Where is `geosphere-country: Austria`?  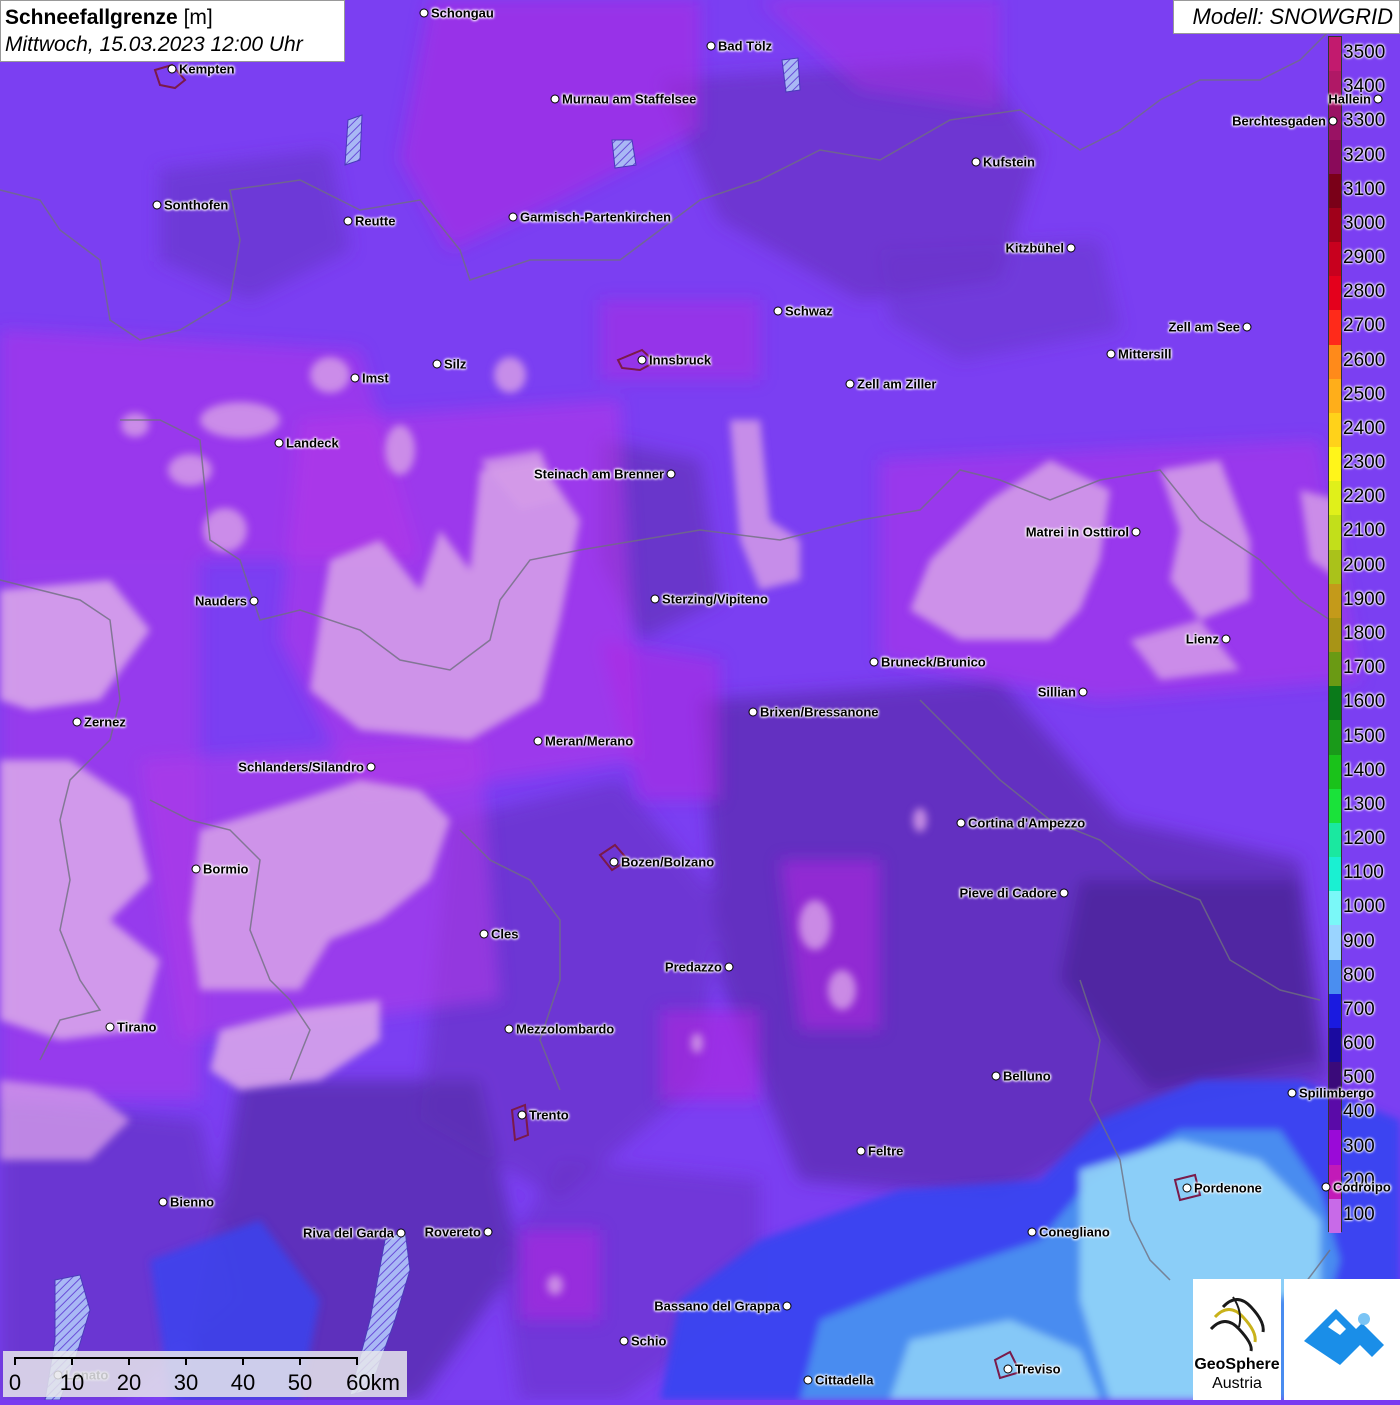
geosphere-country: Austria is located at coordinates (1237, 1383).